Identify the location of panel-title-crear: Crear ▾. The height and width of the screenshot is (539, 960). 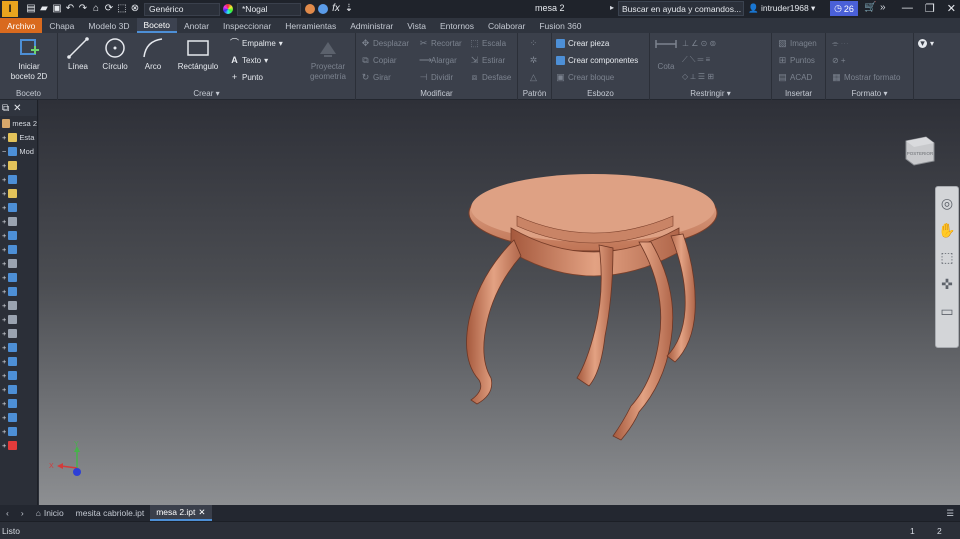
(206, 93).